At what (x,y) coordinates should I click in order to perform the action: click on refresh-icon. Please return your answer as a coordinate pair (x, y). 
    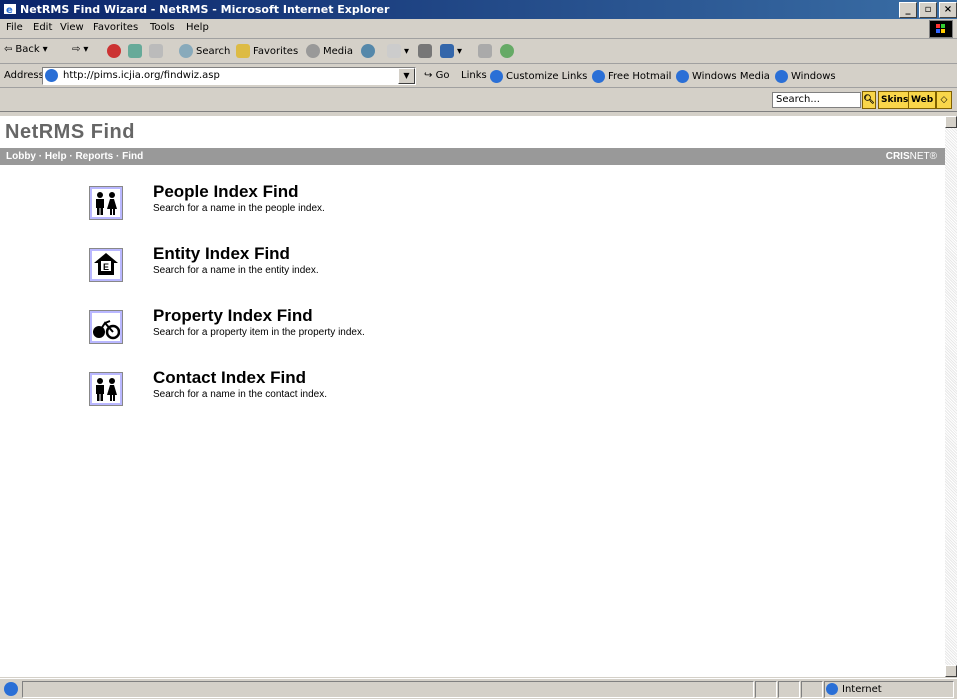
    Looking at the image, I should click on (135, 51).